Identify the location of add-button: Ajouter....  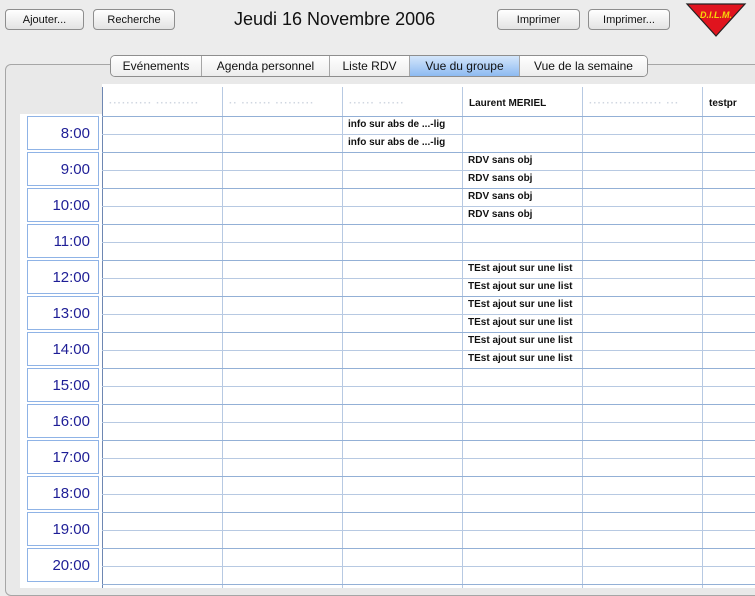
(44, 19).